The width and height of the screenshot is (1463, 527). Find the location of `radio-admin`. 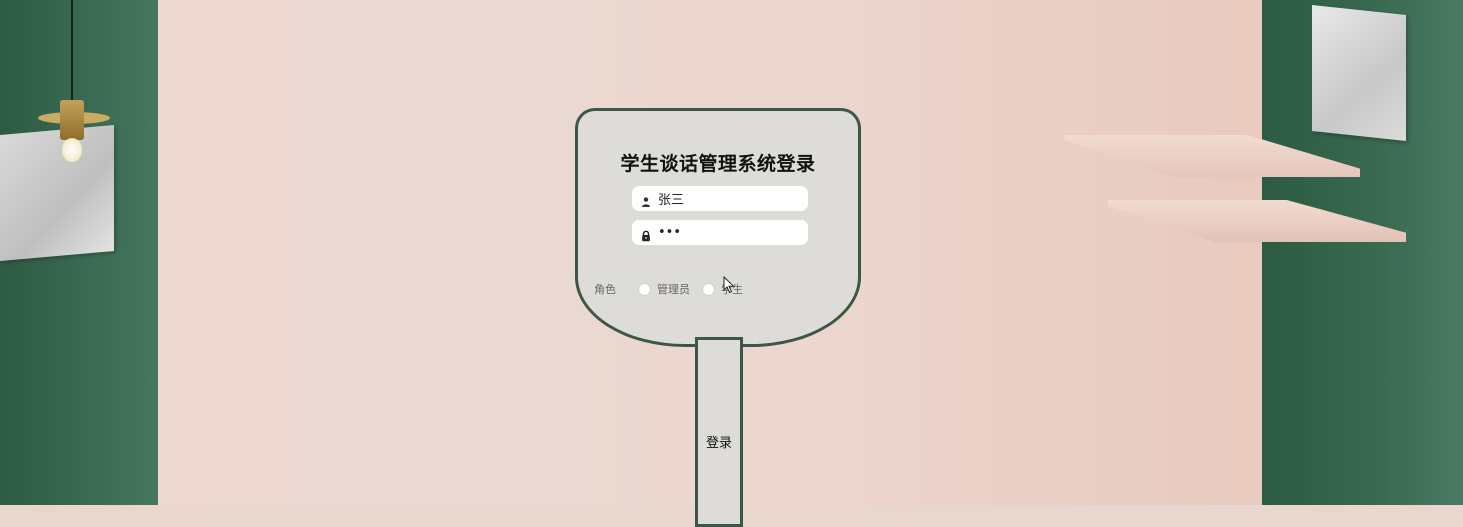

radio-admin is located at coordinates (644, 289).